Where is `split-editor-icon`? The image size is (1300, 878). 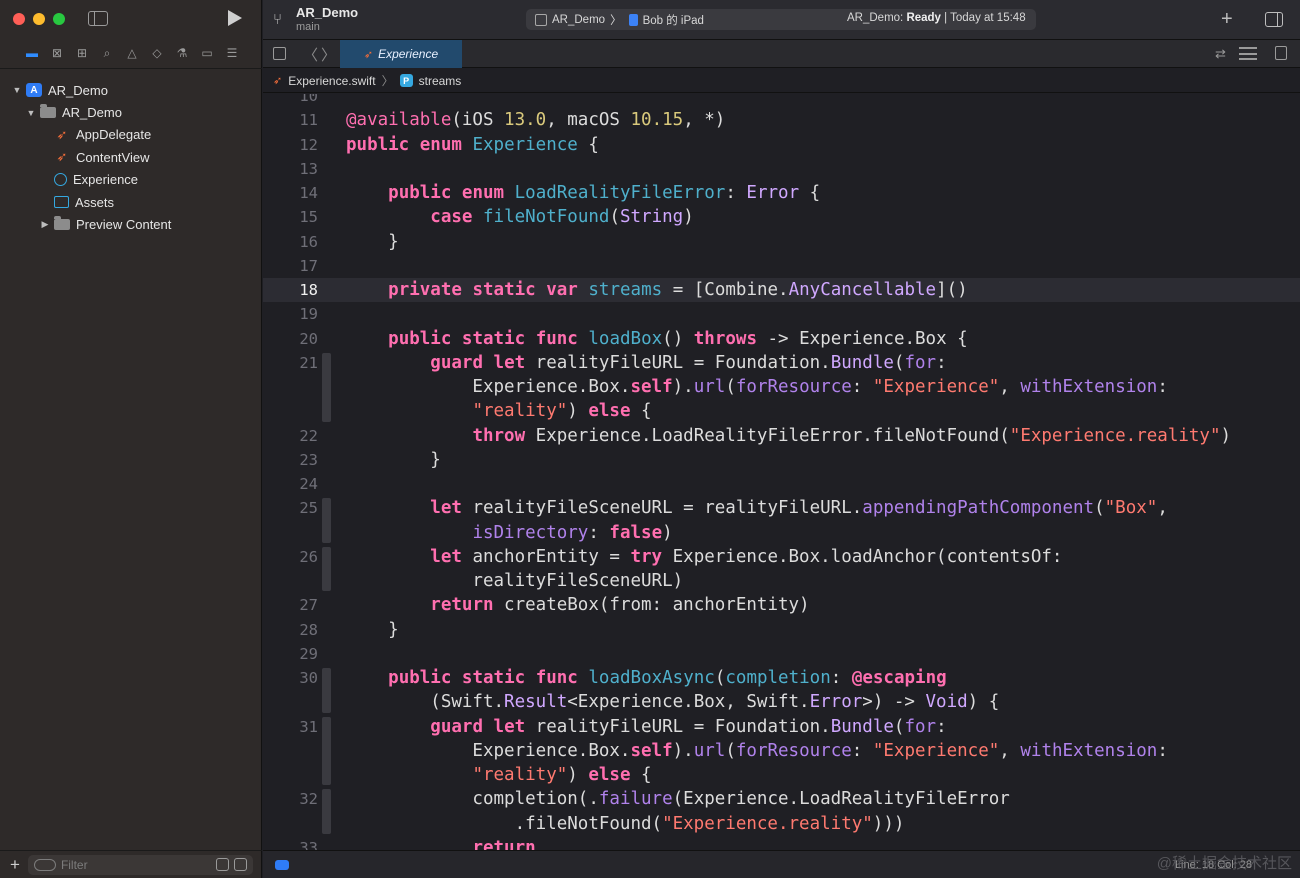
split-editor-icon is located at coordinates (1281, 53).